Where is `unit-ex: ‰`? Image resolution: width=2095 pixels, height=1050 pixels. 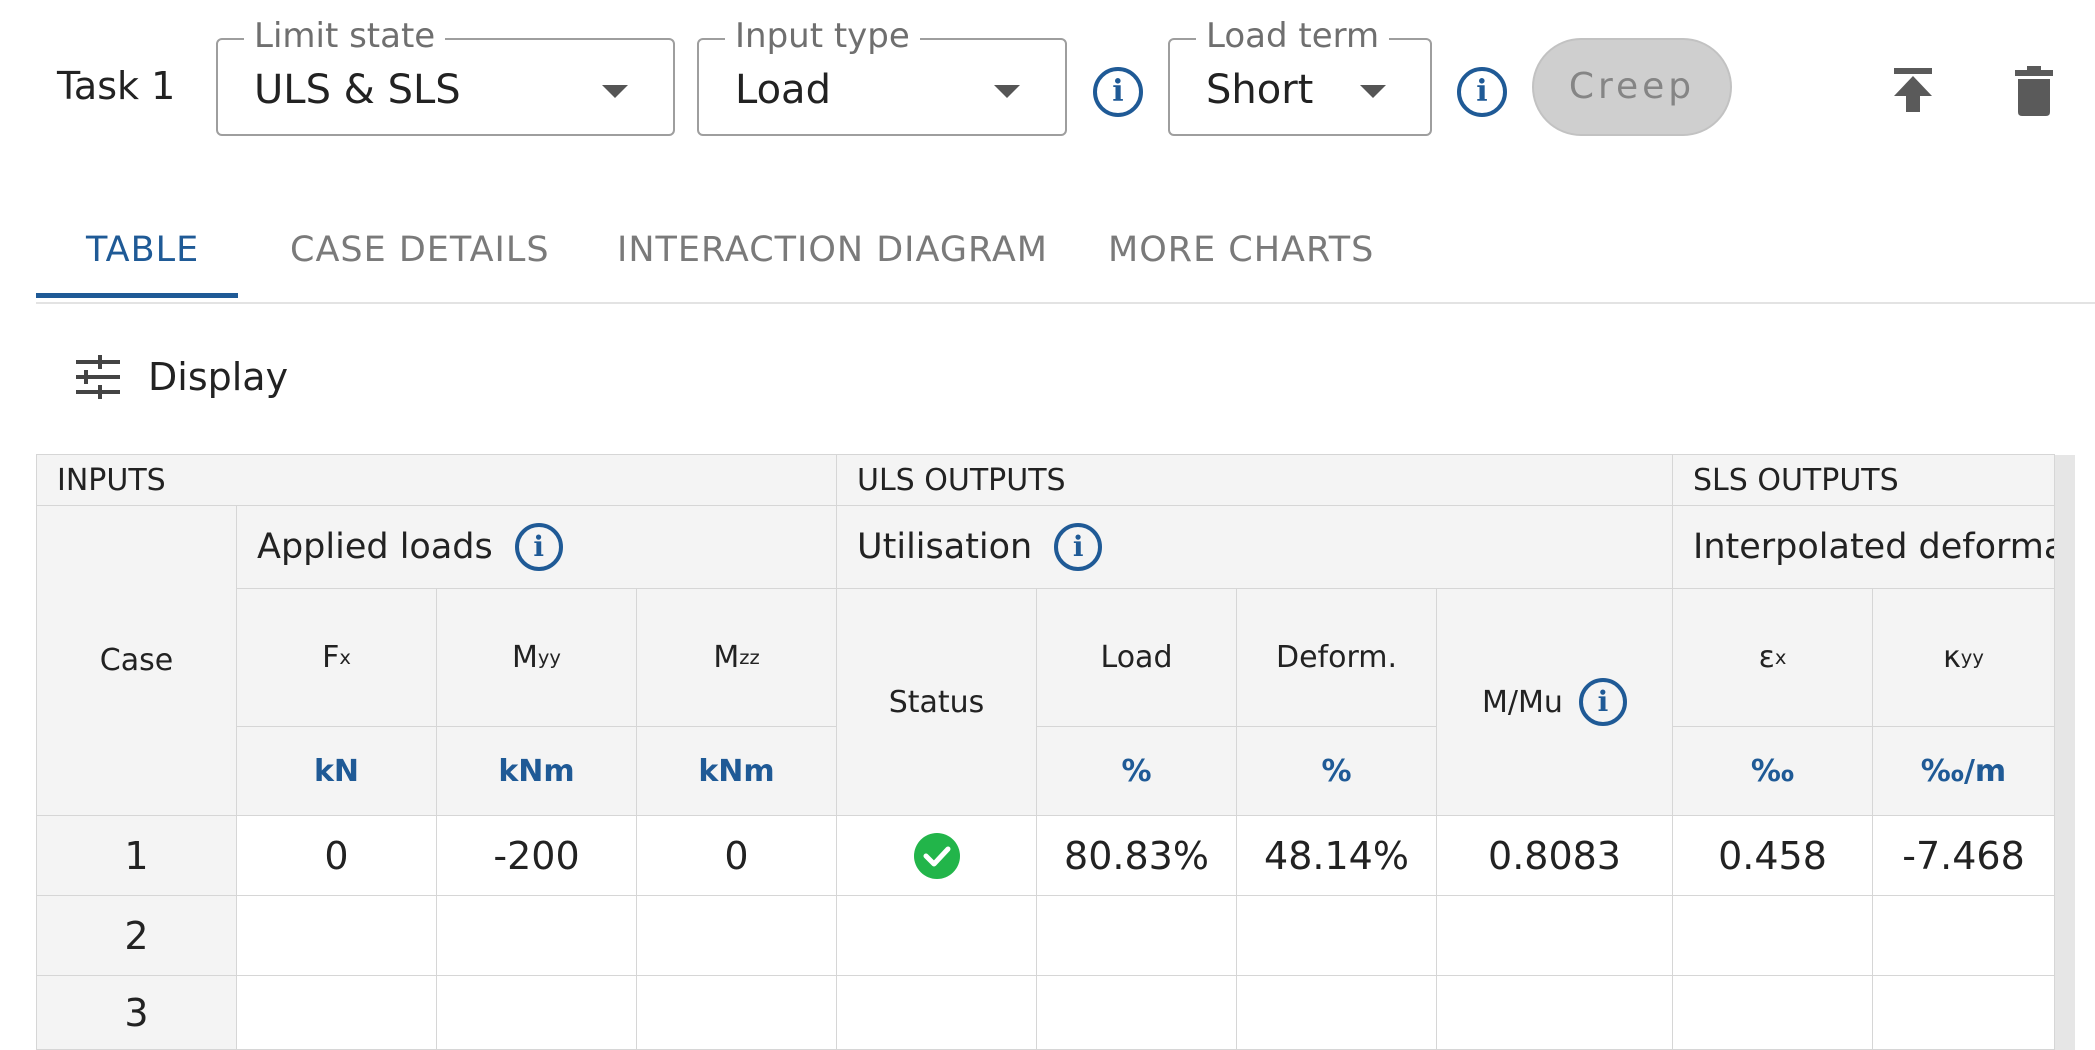
unit-ex: ‰ is located at coordinates (1772, 771).